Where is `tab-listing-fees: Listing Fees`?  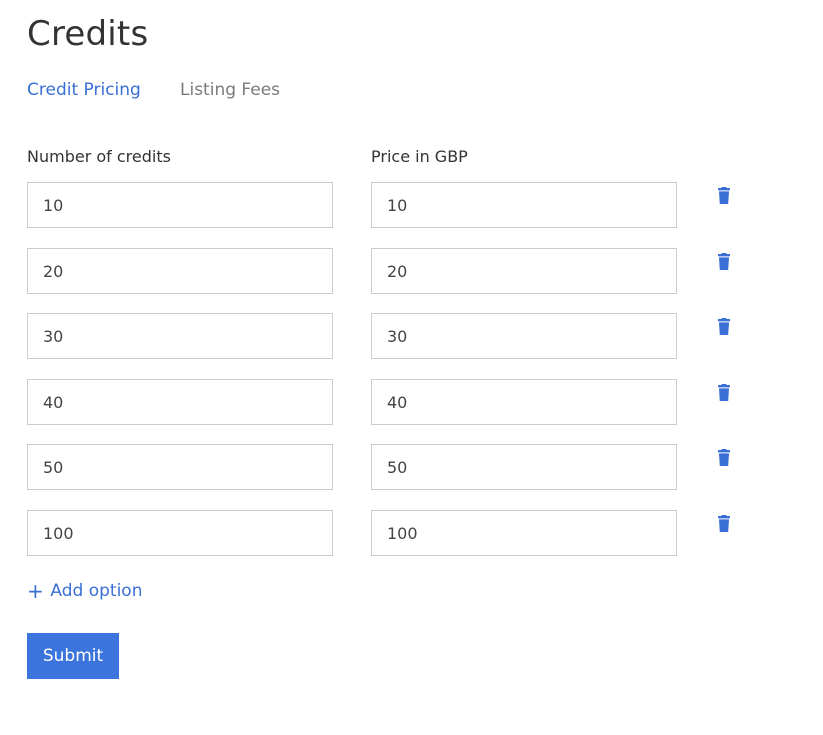 tab-listing-fees: Listing Fees is located at coordinates (230, 90).